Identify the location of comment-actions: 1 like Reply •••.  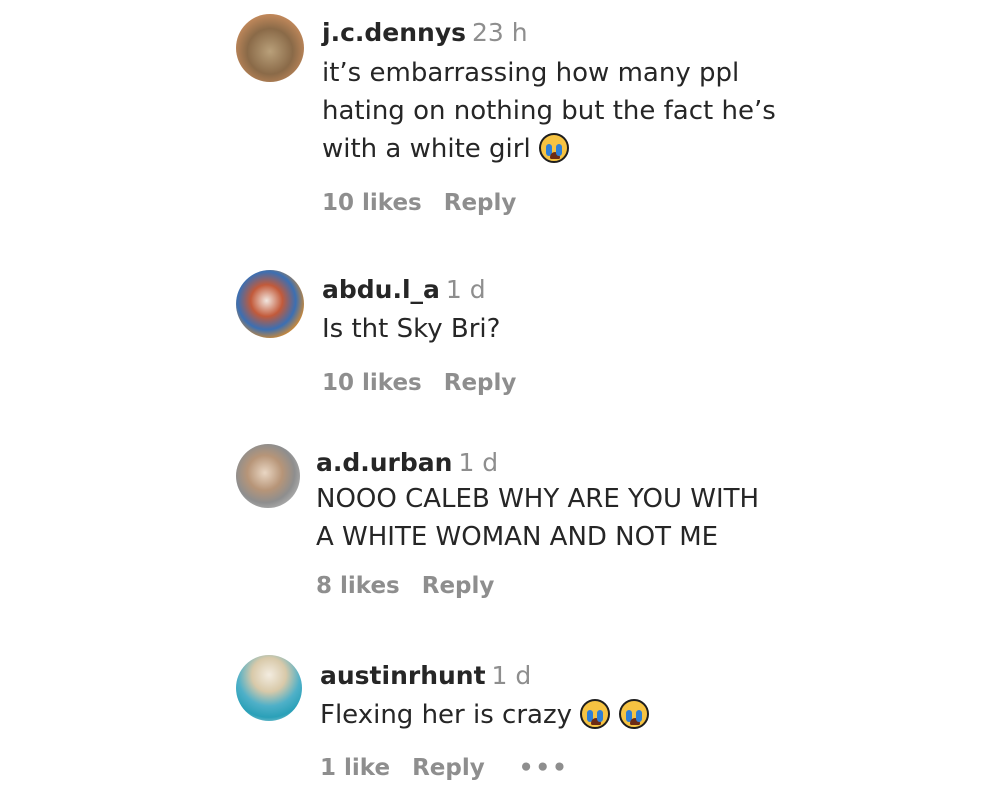
(444, 768).